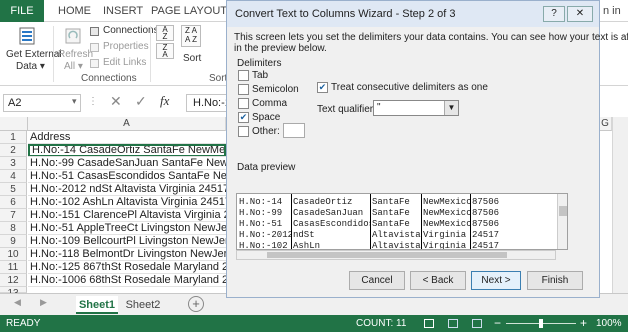 The height and width of the screenshot is (332, 628). I want to click on sign-in-link: n in, so click(612, 11).